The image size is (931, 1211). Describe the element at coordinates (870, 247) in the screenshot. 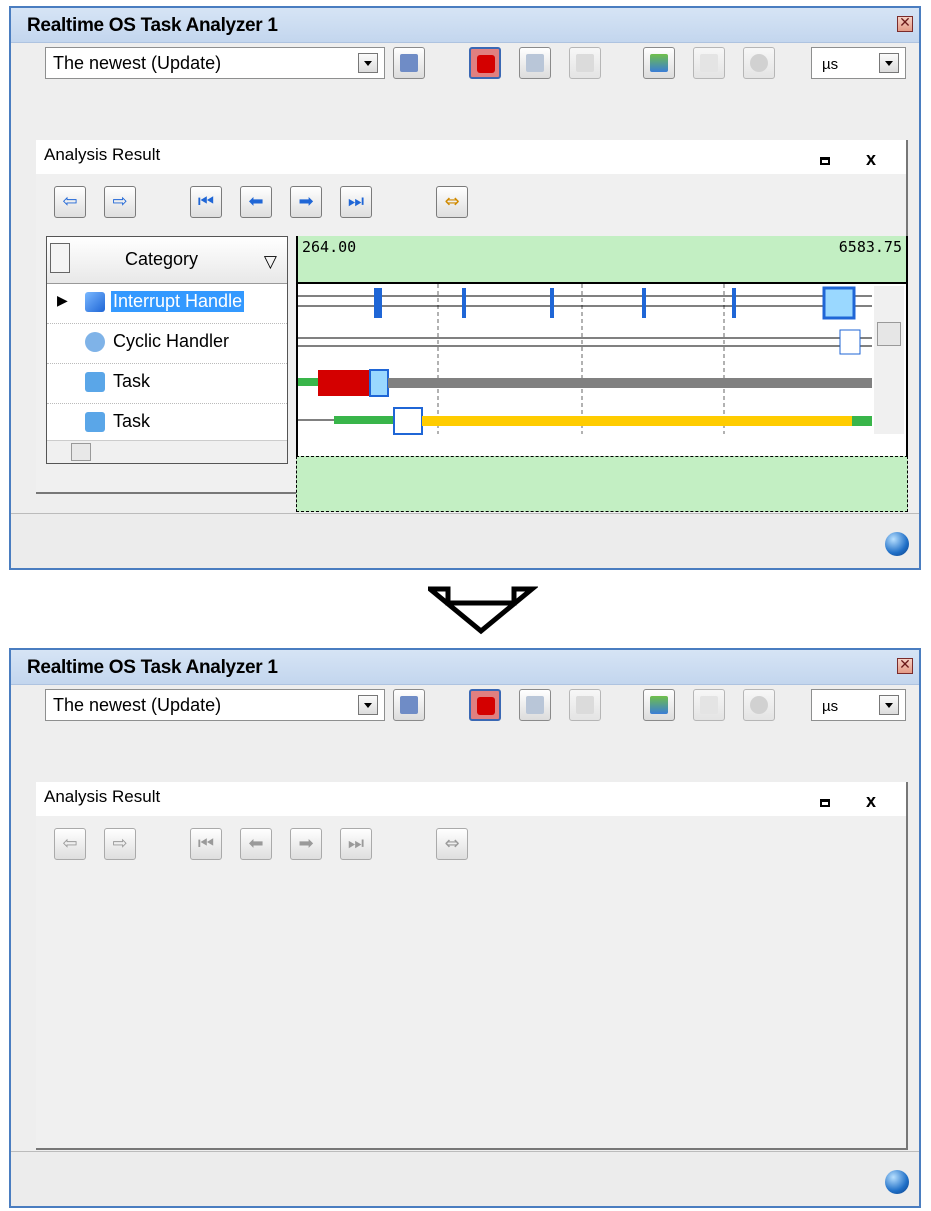

I see `range-end: 6583.75` at that location.